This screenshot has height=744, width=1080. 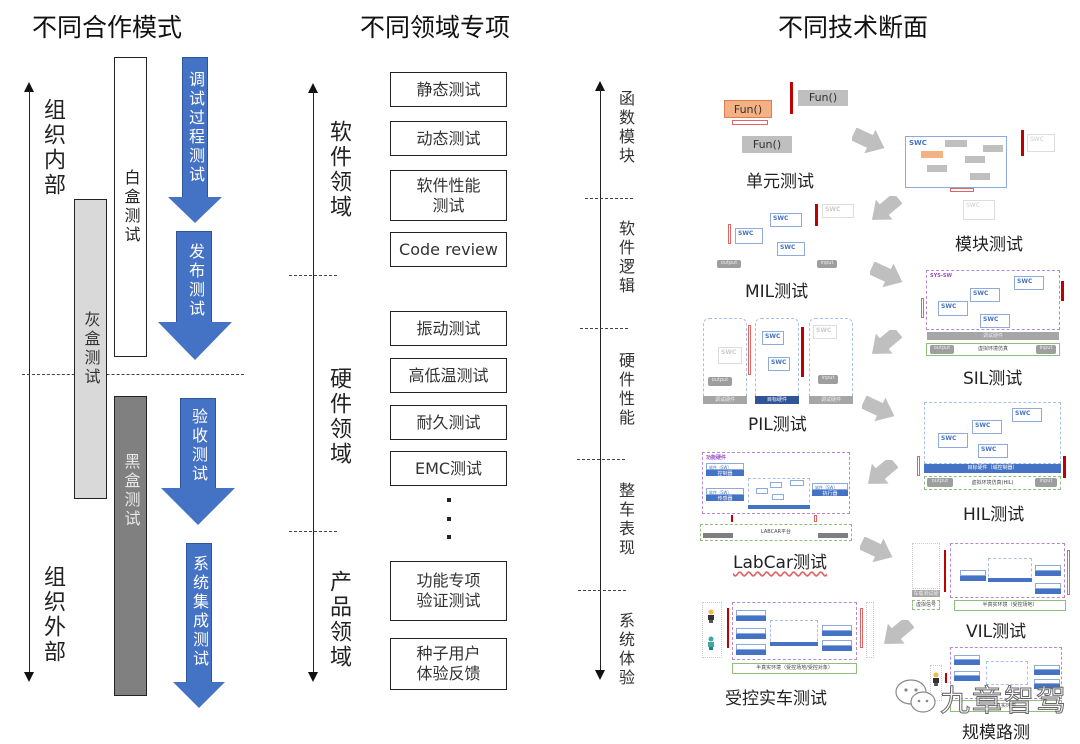 I want to click on caption-sil-test: SIL测试, so click(x=993, y=379).